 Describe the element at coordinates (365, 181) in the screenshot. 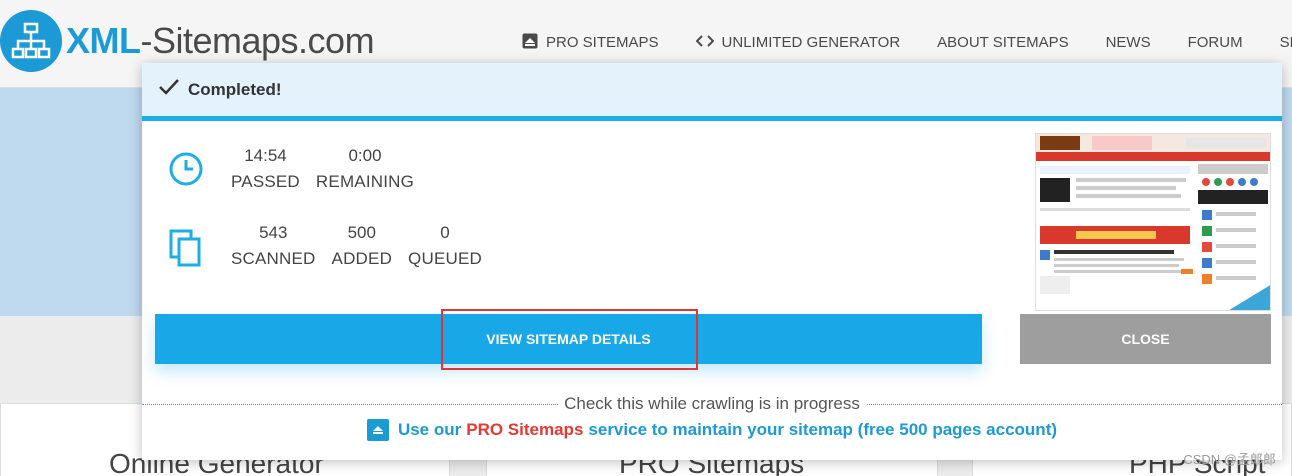

I see `stat-label: REMAINING` at that location.